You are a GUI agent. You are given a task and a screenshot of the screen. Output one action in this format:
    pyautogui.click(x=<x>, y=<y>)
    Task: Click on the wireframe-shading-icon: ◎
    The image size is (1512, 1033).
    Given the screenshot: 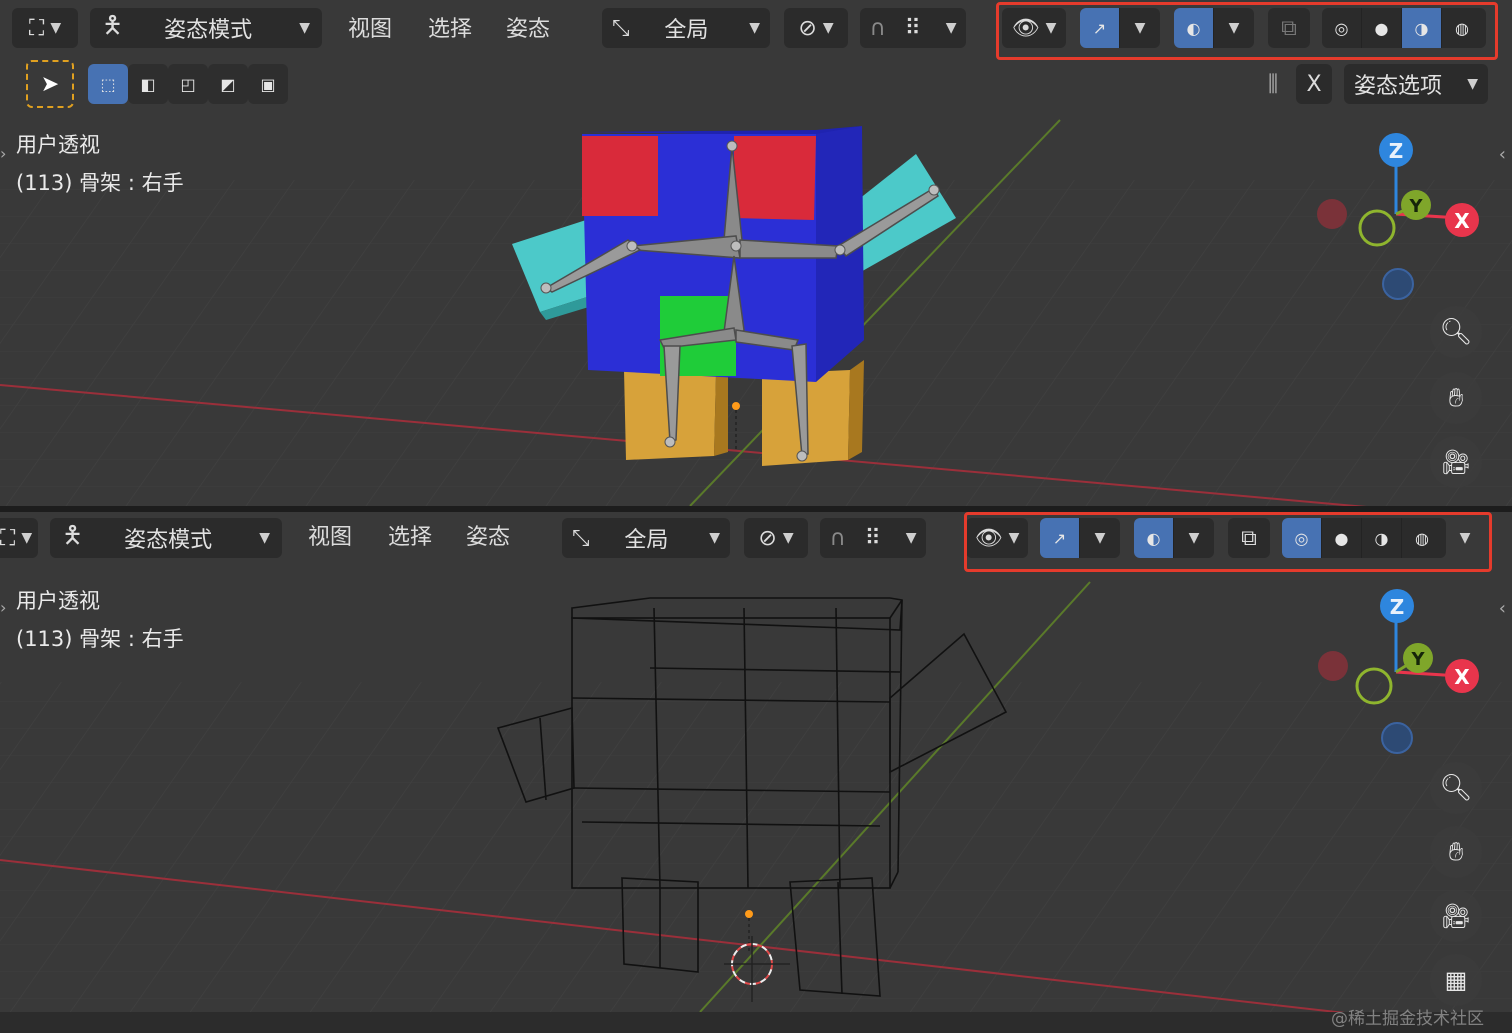 What is the action you would take?
    pyautogui.click(x=1341, y=28)
    